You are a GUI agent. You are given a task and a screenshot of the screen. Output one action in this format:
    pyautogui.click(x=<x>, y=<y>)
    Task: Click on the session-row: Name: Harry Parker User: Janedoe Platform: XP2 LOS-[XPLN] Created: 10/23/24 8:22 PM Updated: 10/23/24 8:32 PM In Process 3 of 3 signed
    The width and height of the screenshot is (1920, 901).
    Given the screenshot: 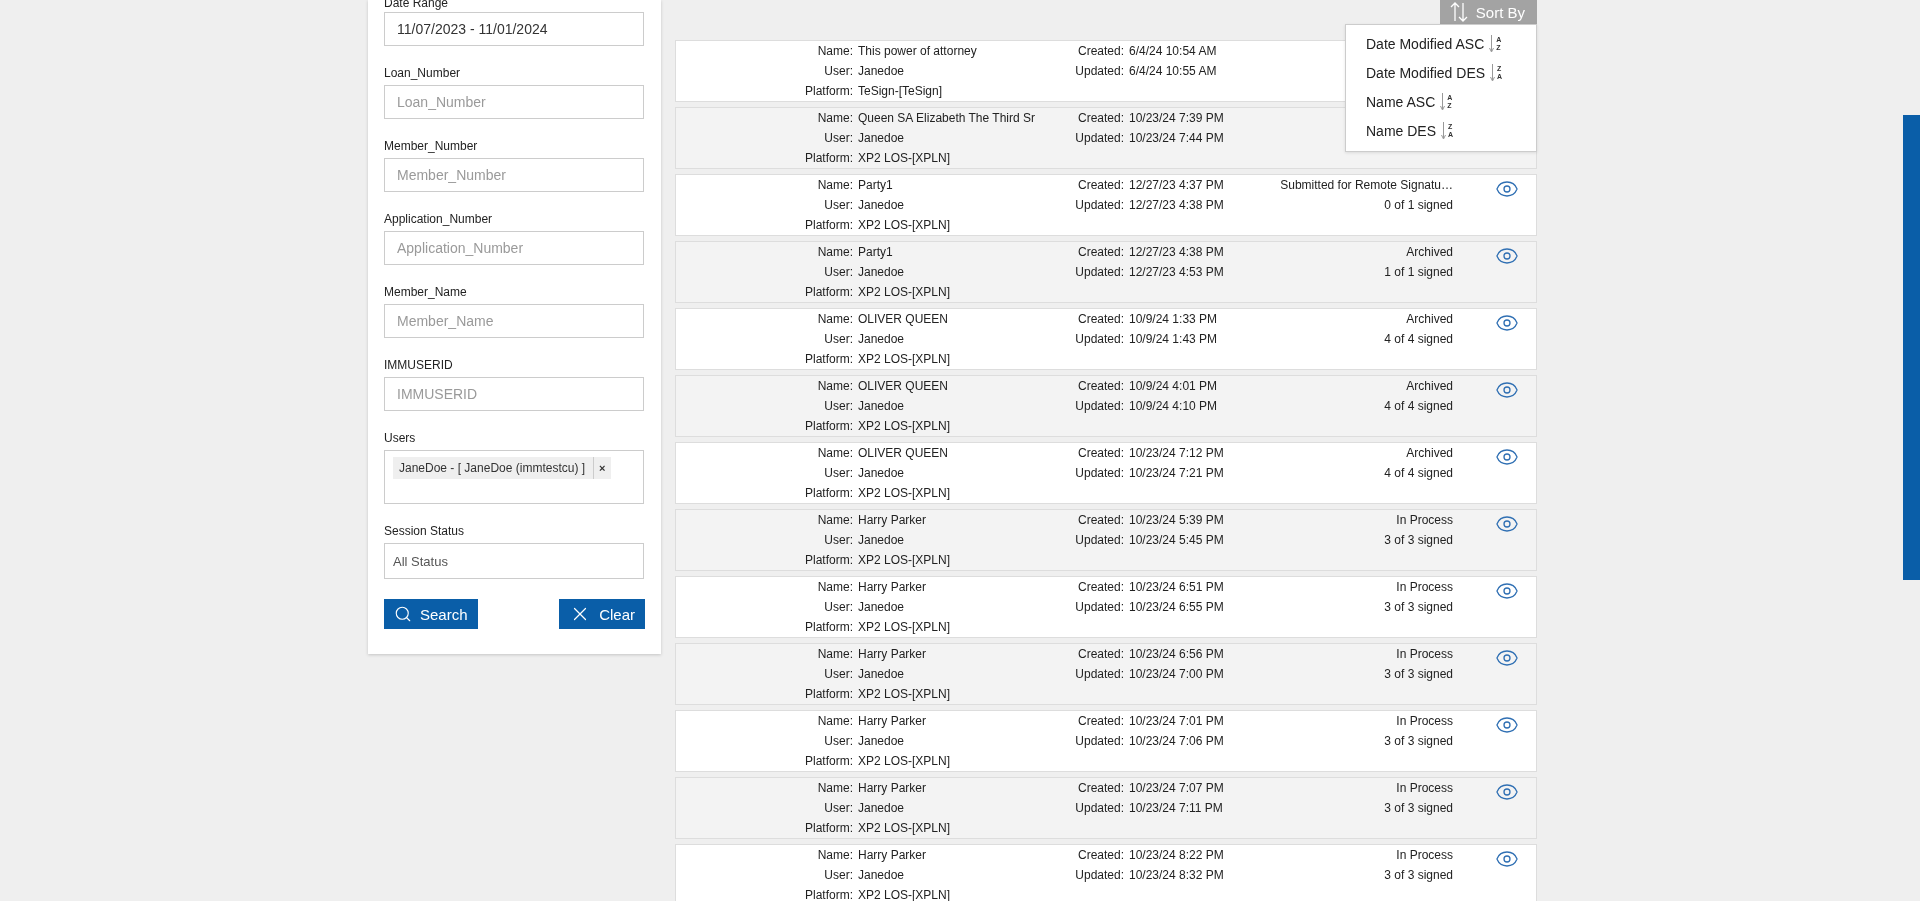 What is the action you would take?
    pyautogui.click(x=1106, y=872)
    